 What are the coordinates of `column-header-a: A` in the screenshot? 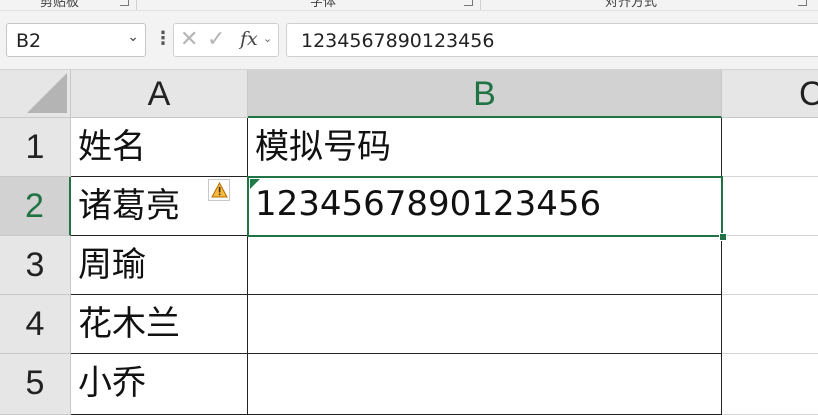 It's located at (159, 94).